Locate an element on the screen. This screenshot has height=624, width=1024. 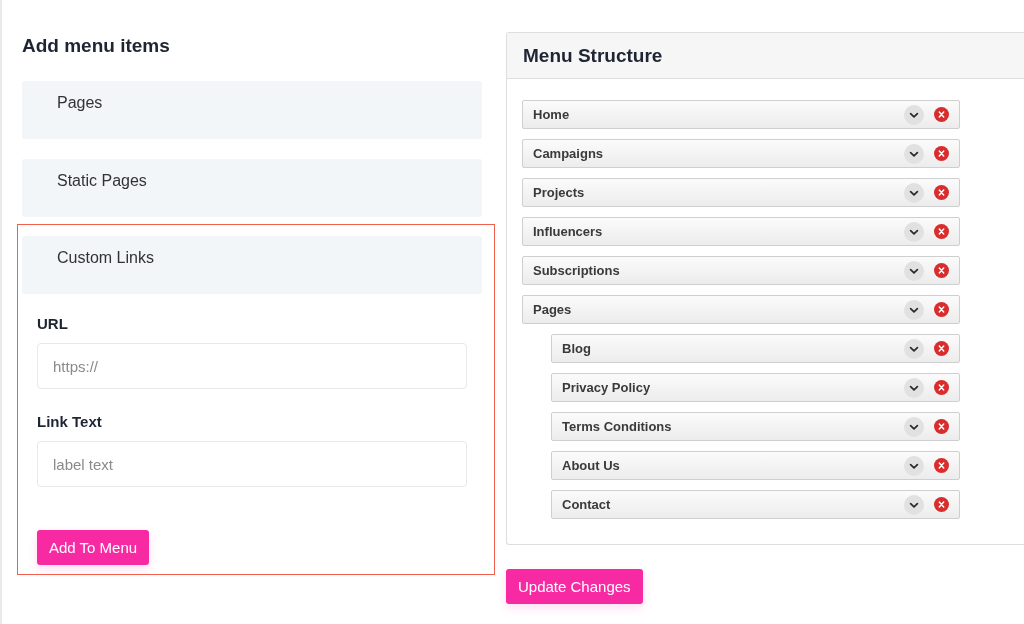
section-heading: Add menu items is located at coordinates (96, 46).